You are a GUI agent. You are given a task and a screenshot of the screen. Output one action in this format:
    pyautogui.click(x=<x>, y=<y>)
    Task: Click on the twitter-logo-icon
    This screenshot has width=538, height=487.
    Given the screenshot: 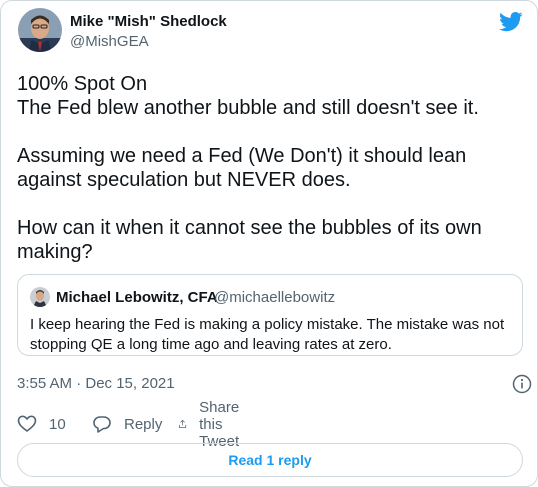 What is the action you would take?
    pyautogui.click(x=511, y=22)
    